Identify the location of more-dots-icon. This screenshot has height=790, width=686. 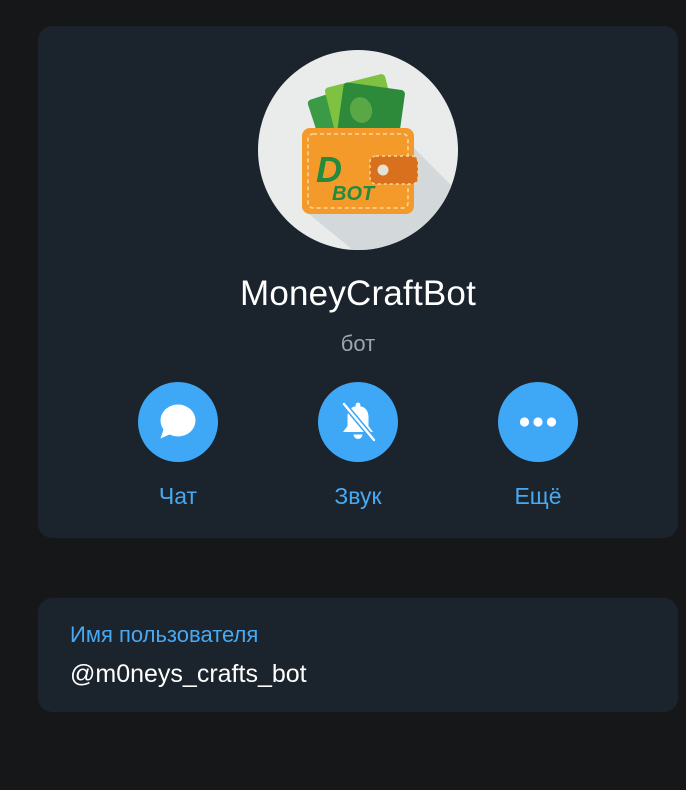
(538, 422).